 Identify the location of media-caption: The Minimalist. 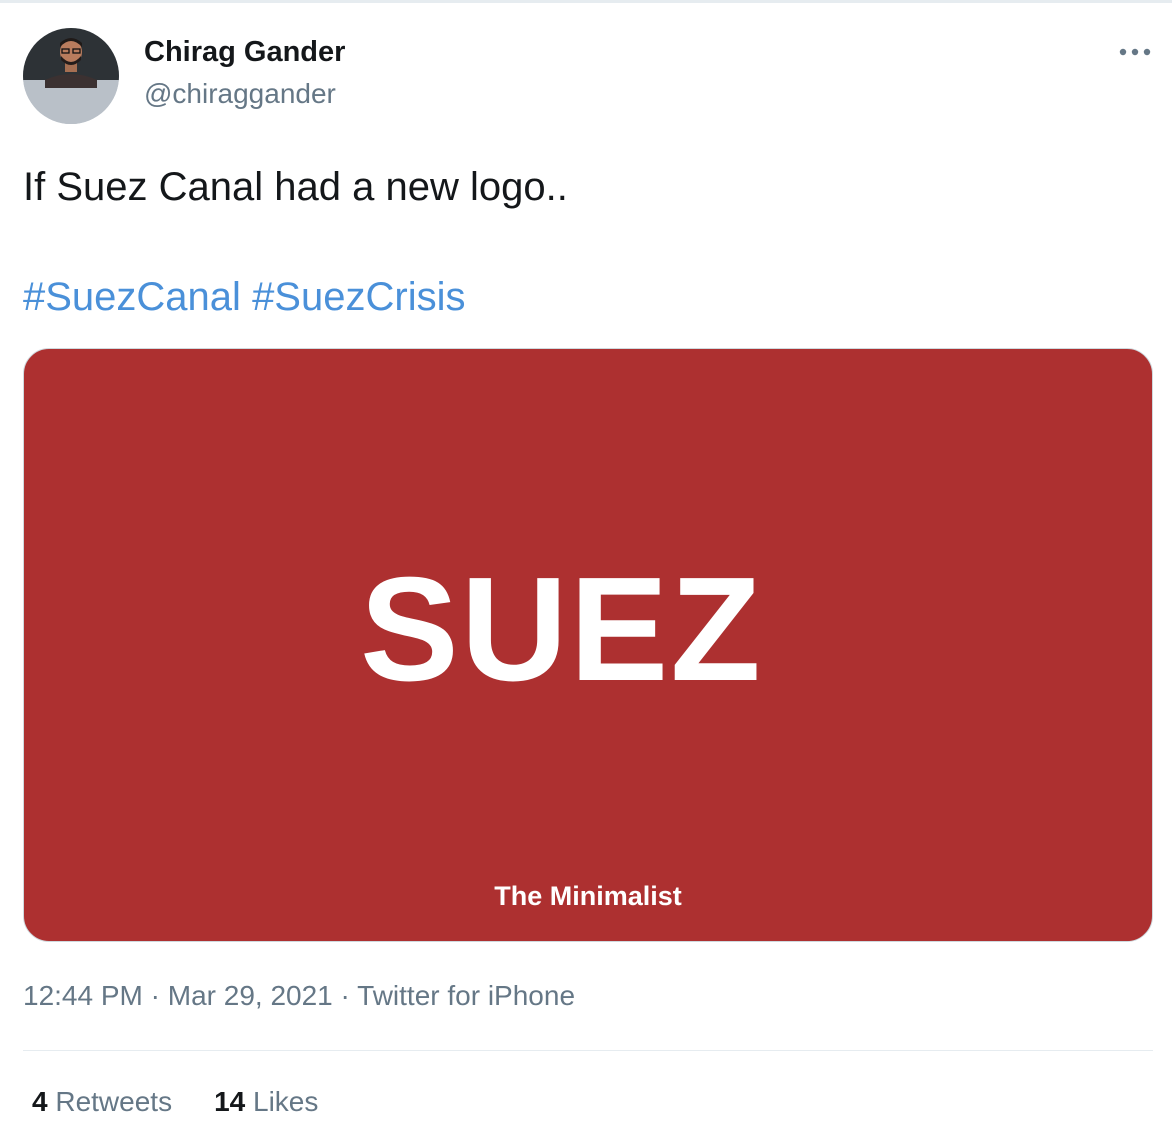
(588, 896).